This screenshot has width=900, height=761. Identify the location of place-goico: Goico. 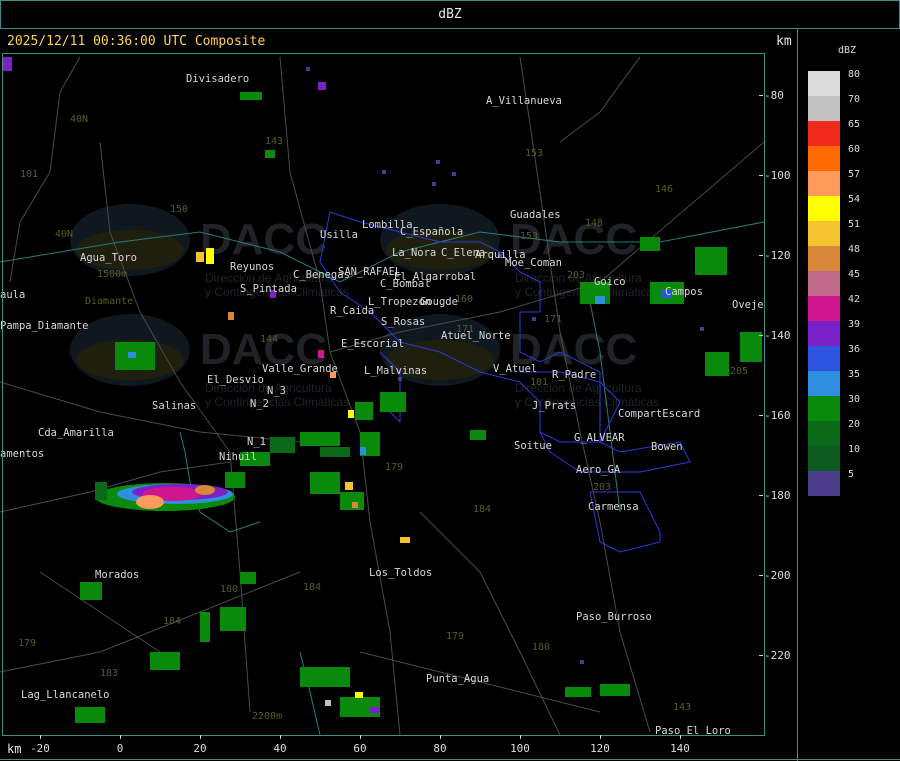
(610, 282).